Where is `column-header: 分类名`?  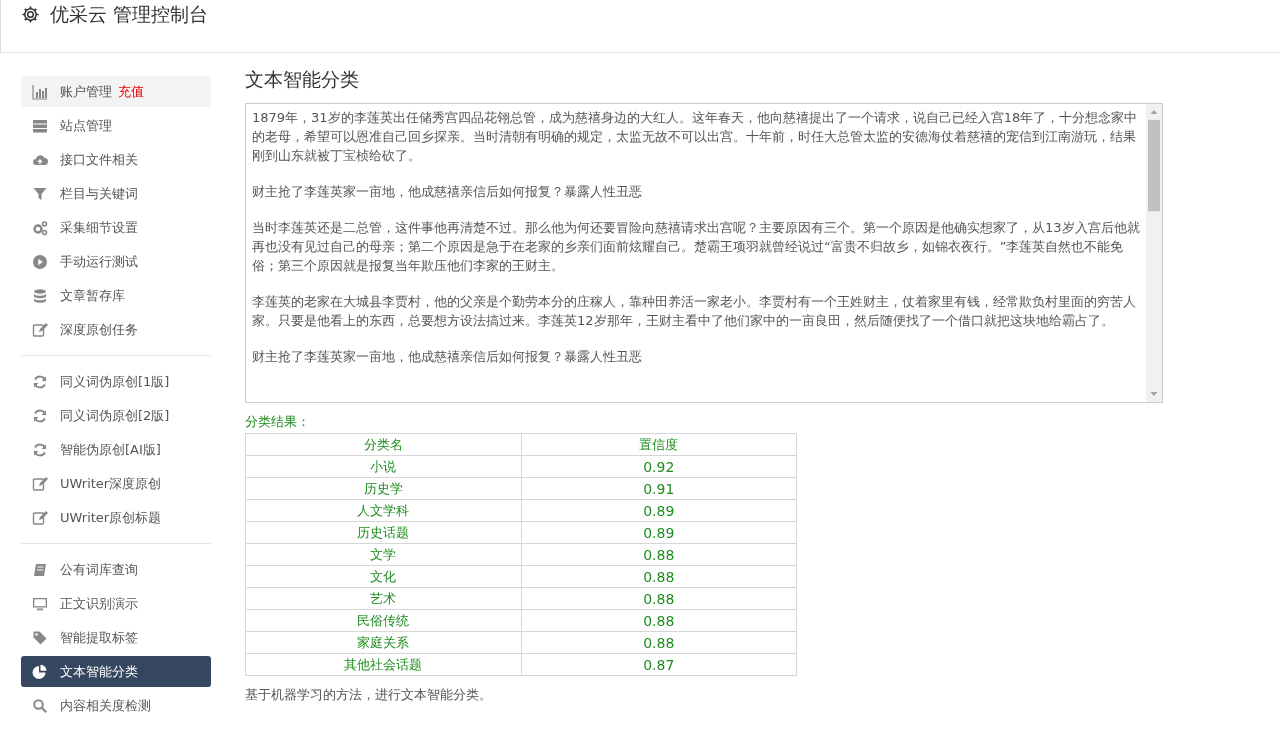
column-header: 分类名 is located at coordinates (383, 444).